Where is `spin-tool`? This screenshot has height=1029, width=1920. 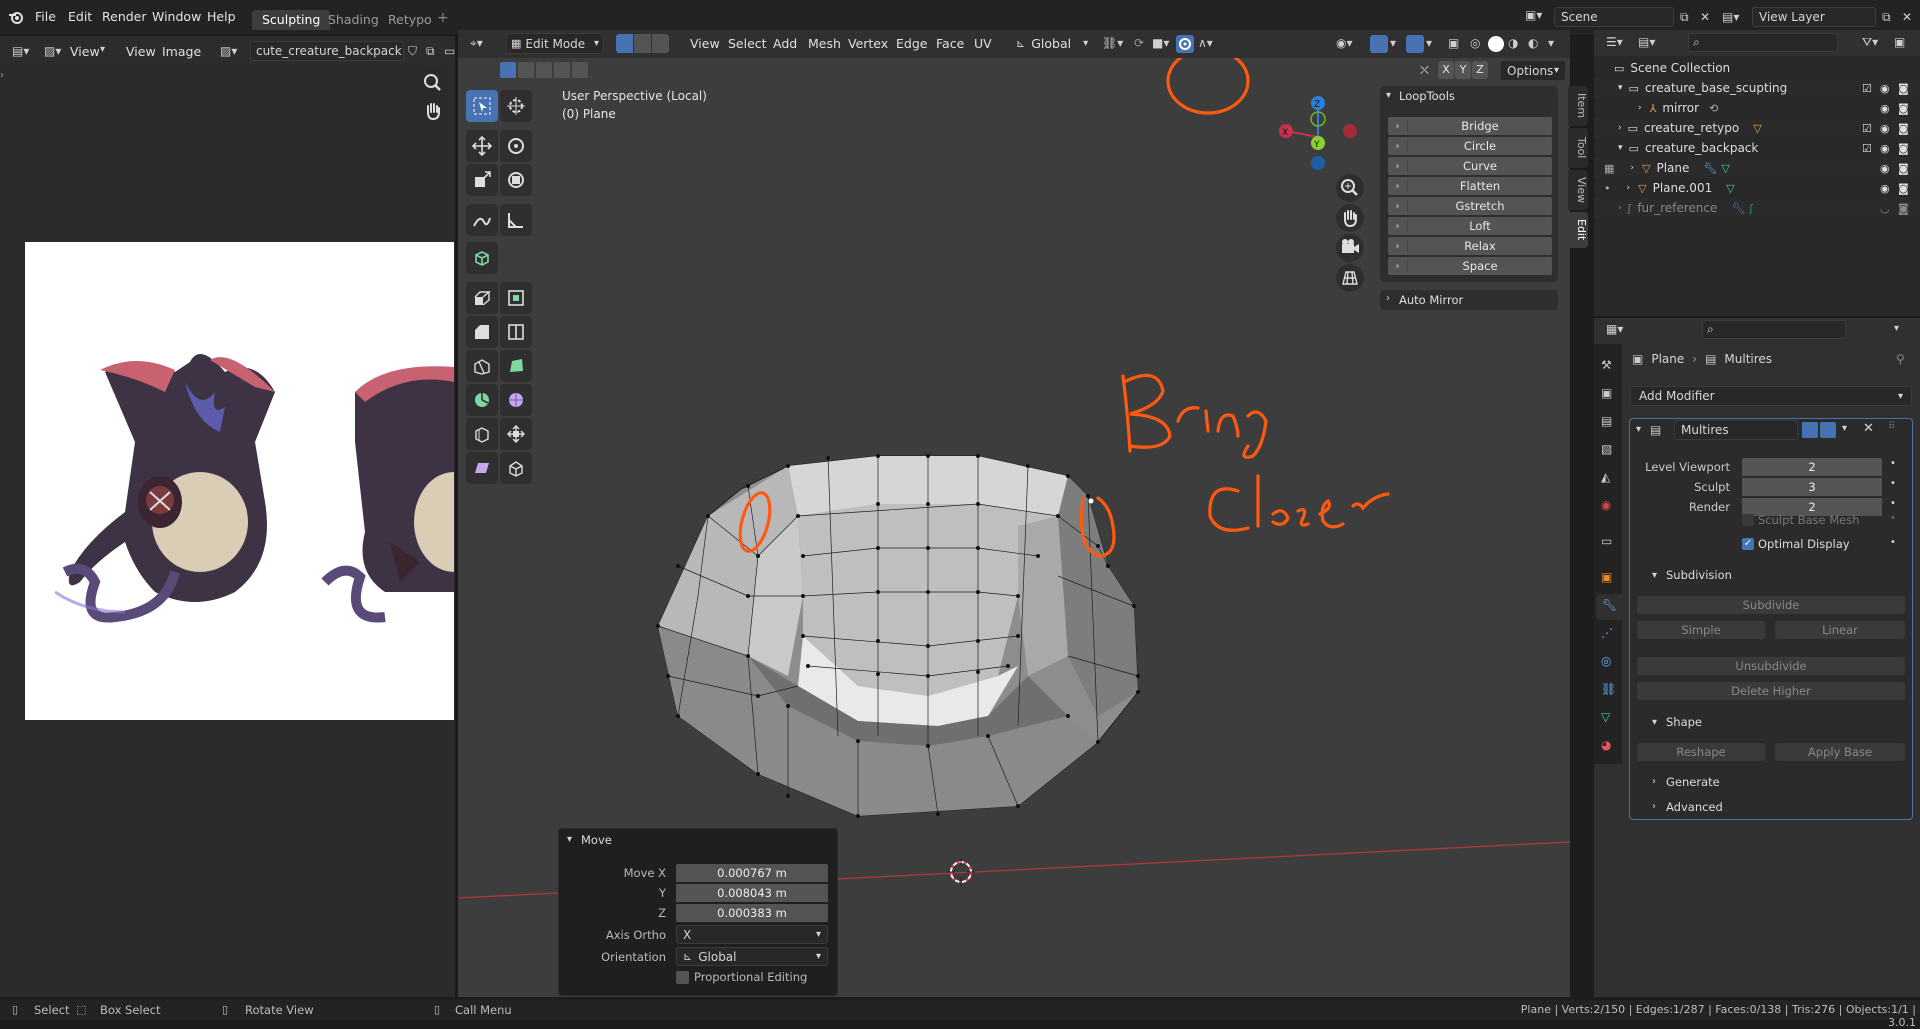 spin-tool is located at coordinates (482, 400).